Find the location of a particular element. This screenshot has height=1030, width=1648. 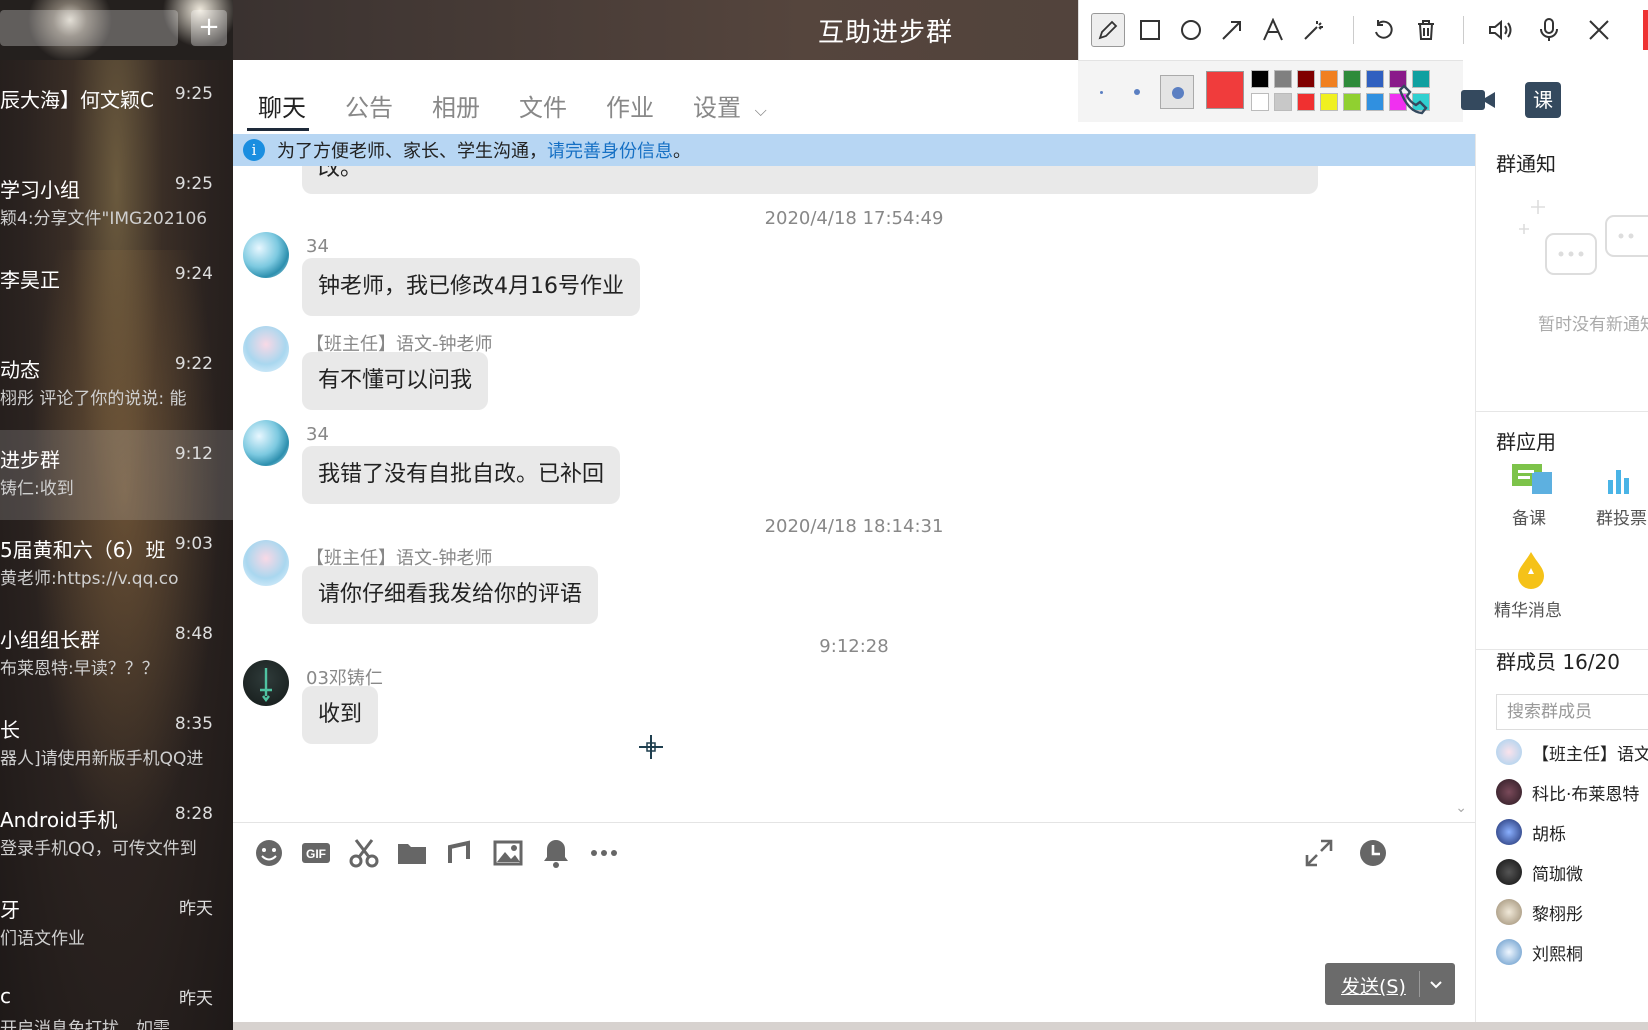

tab-active-underline is located at coordinates (278, 129).